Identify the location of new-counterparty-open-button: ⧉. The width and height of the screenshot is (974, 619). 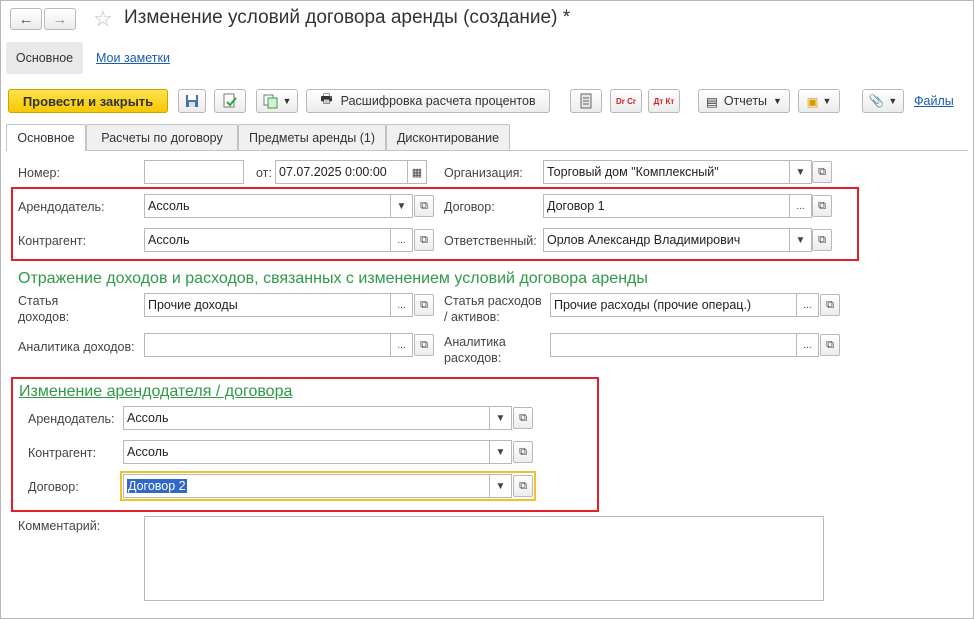
(523, 452).